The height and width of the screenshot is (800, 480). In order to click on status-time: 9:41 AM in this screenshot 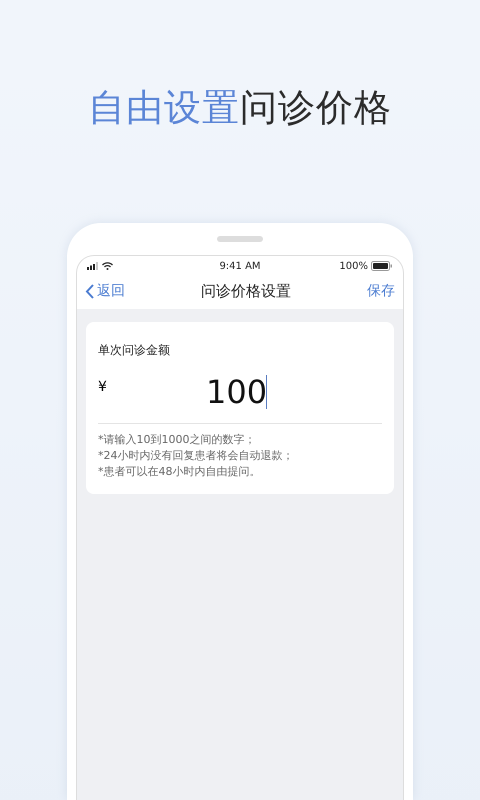, I will do `click(240, 266)`.